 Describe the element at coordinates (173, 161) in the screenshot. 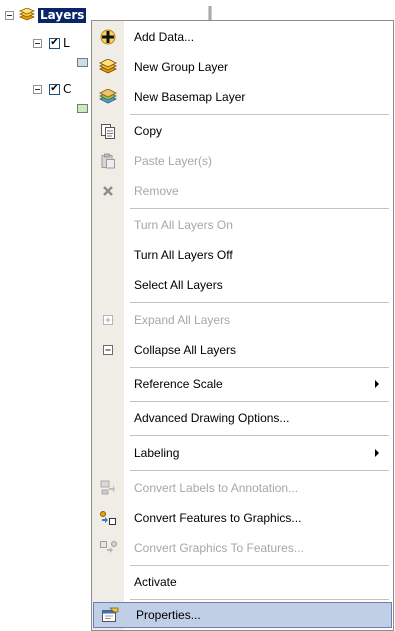

I see `menu-item-label: Paste Layer(s)` at that location.